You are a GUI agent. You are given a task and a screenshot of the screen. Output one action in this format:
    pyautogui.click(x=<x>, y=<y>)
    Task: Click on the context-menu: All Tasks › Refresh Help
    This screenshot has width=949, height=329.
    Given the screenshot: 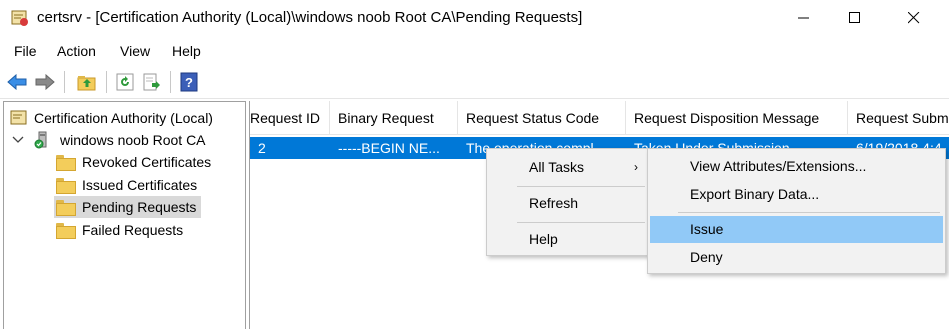 What is the action you would take?
    pyautogui.click(x=567, y=202)
    